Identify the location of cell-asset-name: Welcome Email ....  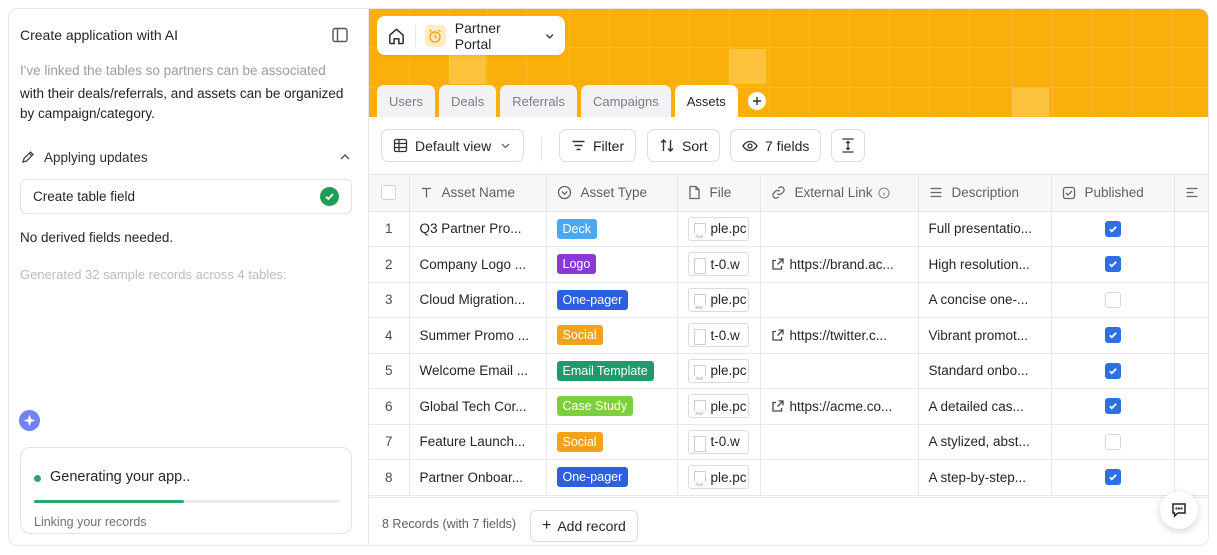
(478, 371).